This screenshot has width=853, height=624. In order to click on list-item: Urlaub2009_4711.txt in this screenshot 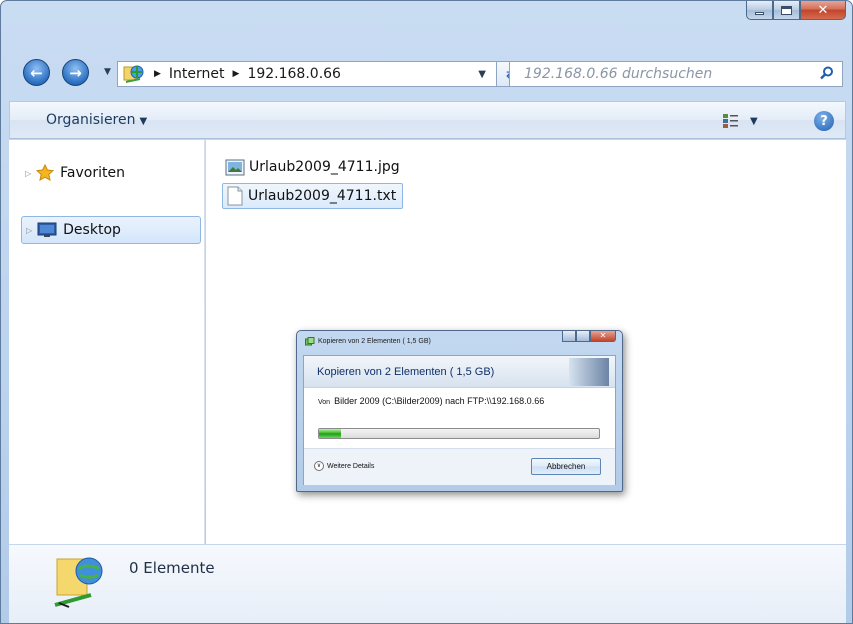, I will do `click(313, 196)`.